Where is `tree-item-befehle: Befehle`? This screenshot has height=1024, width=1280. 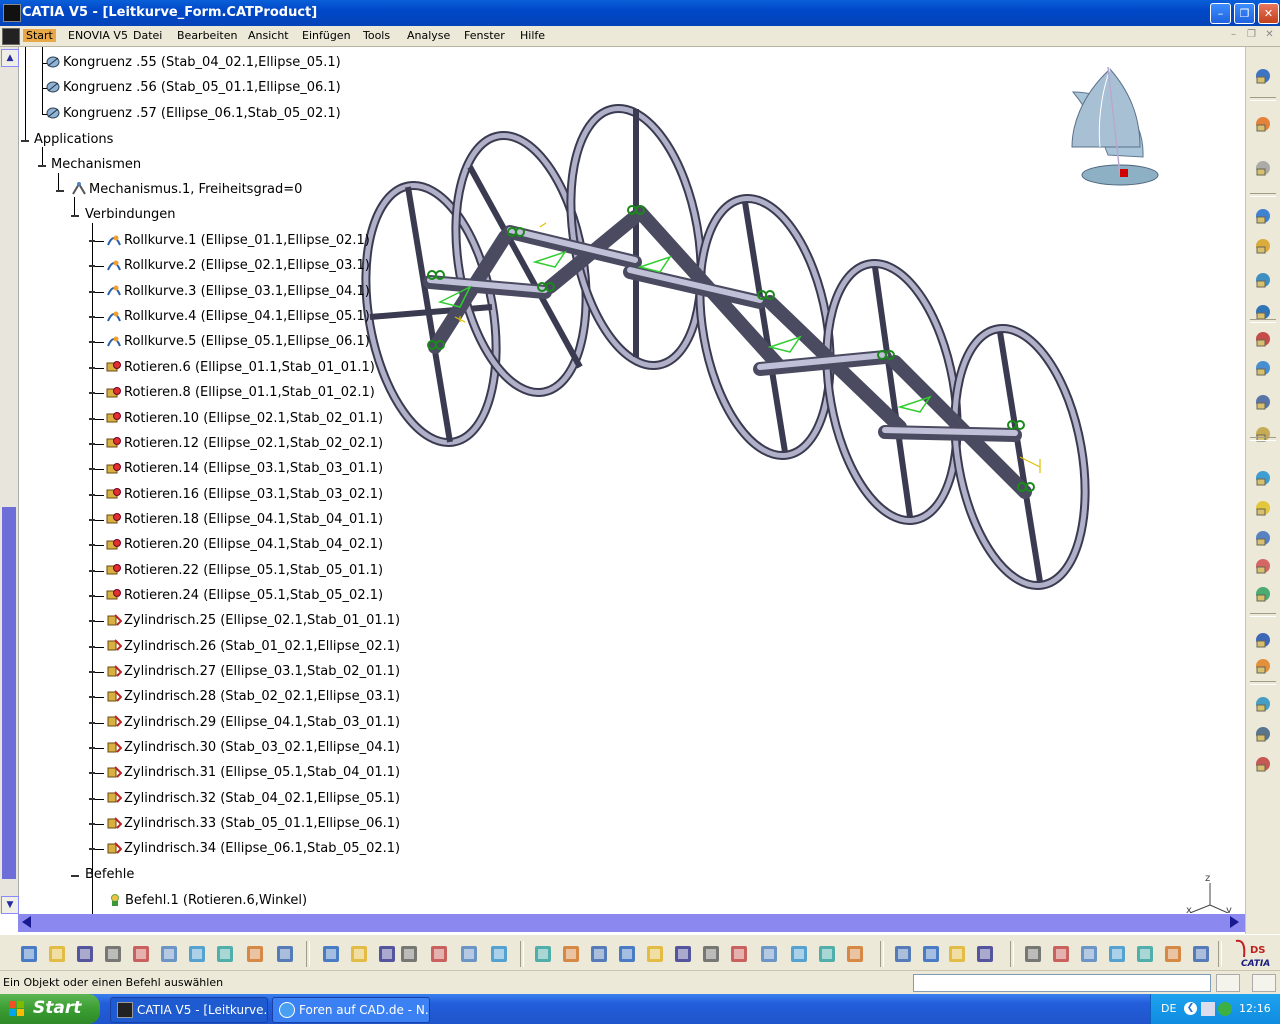 tree-item-befehle: Befehle is located at coordinates (109, 875).